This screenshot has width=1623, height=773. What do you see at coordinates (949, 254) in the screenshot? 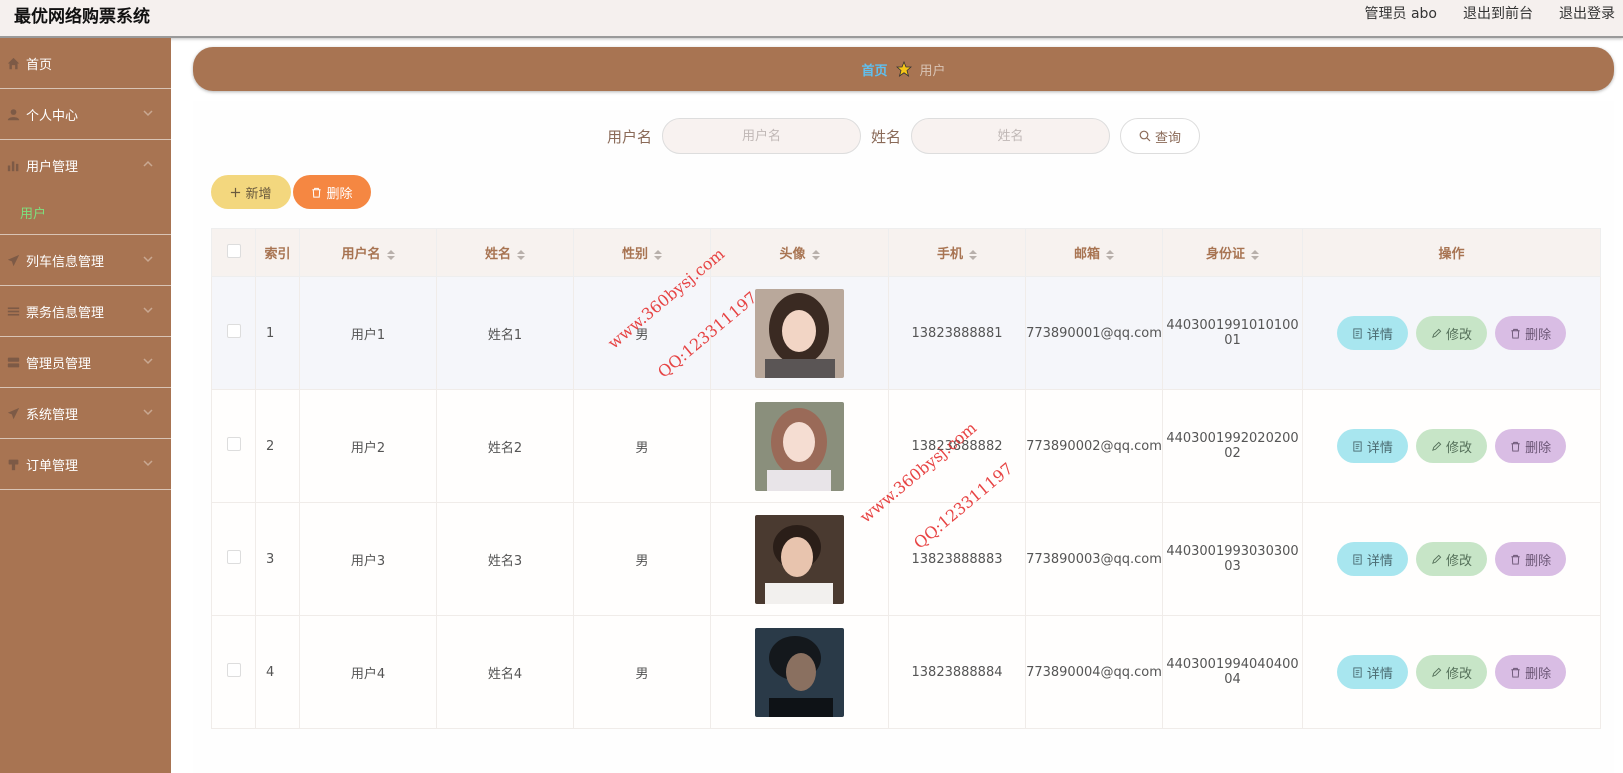
I see `col-header-label: 手机` at bounding box center [949, 254].